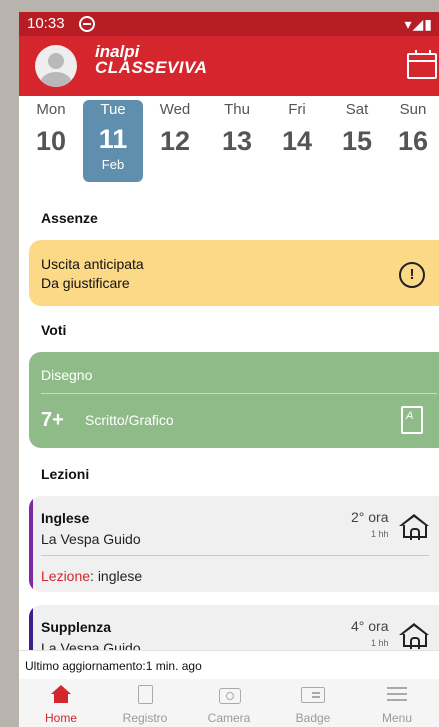 The height and width of the screenshot is (727, 439). What do you see at coordinates (56, 79) in the screenshot?
I see `avatar-body-icon` at bounding box center [56, 79].